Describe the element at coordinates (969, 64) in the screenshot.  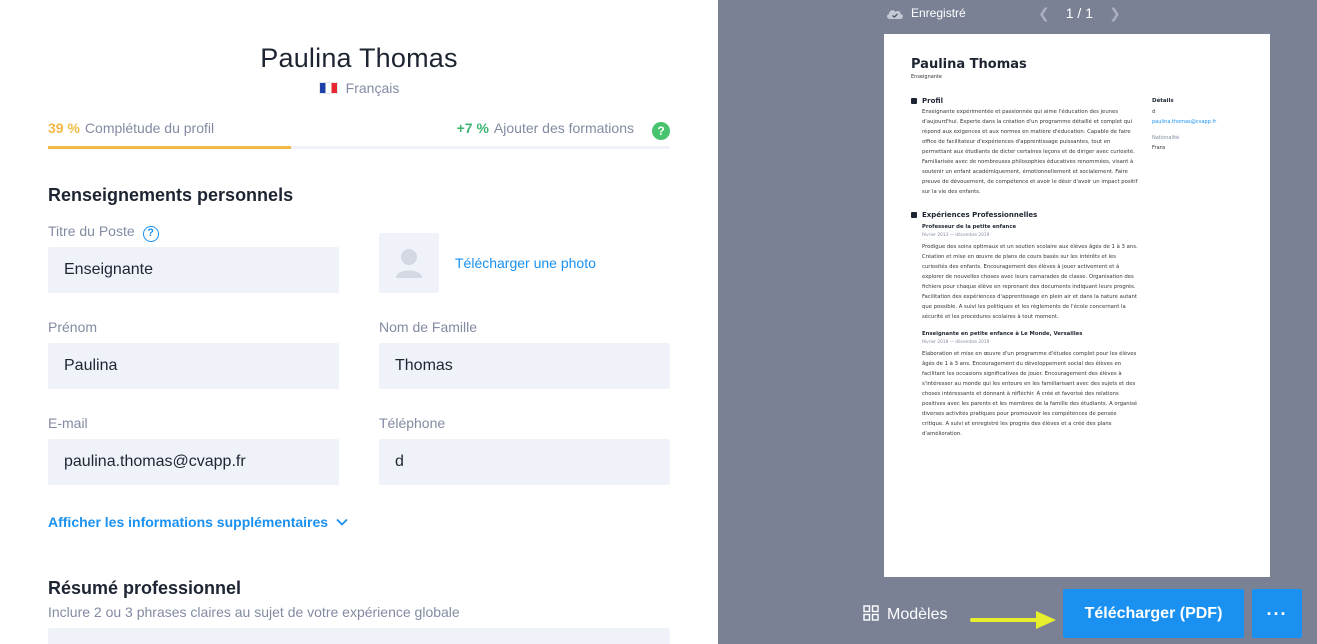
I see `resume-name: Paulina Thomas` at that location.